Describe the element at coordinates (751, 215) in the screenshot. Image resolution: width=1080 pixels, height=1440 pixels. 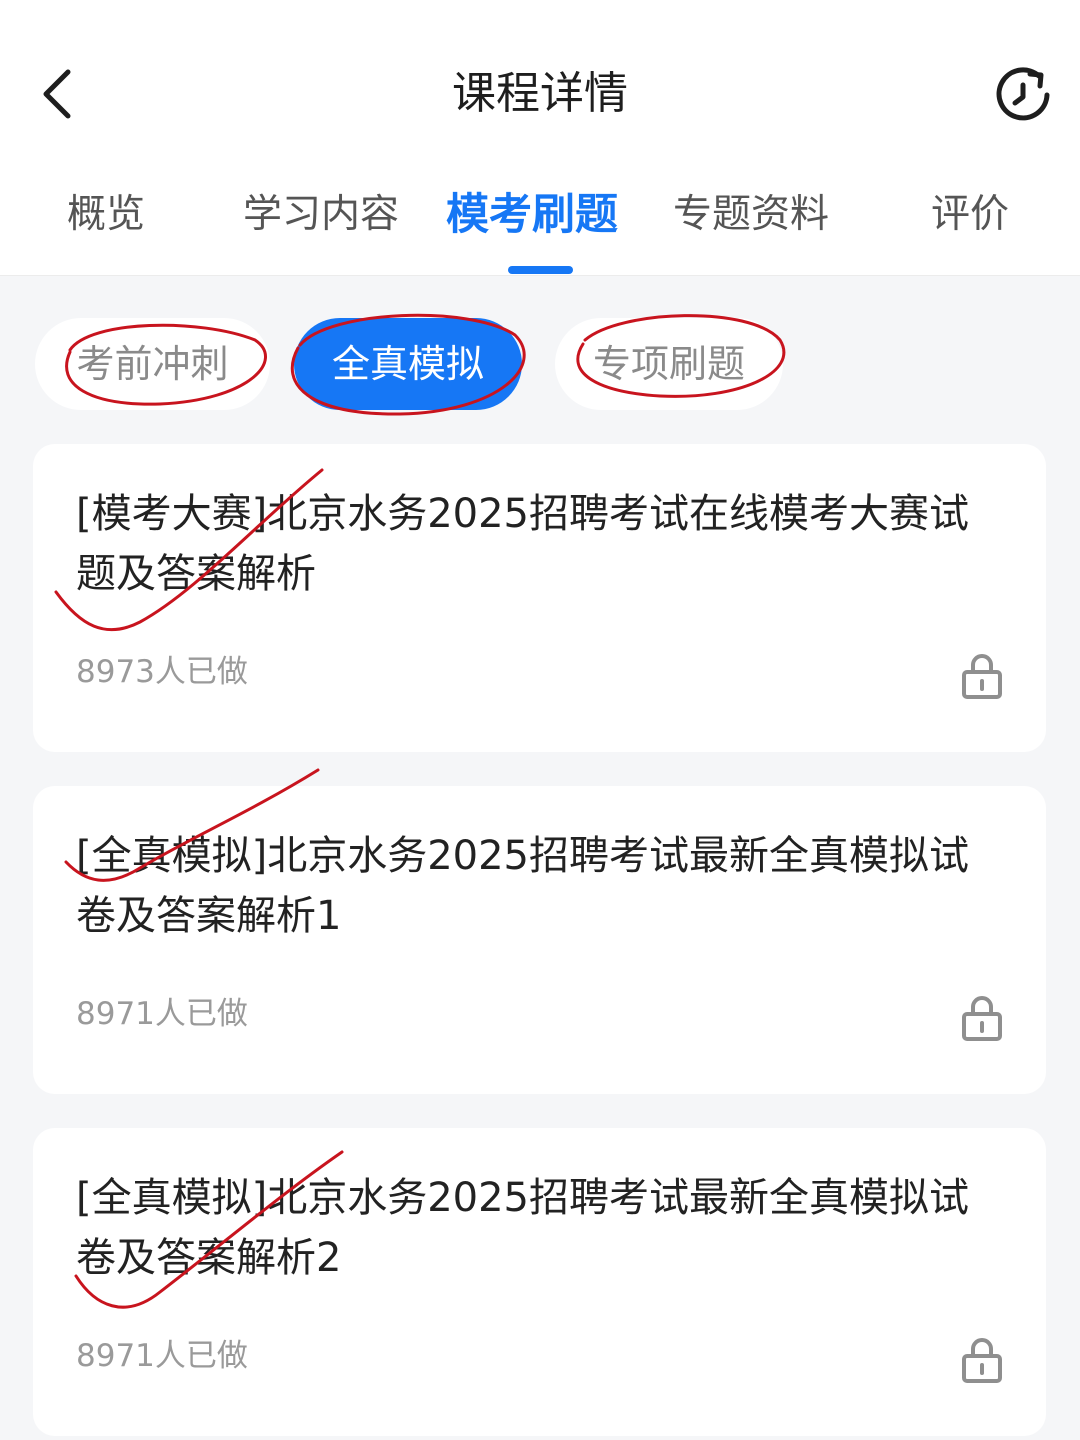
I see `tab-topic-materials: 专题资料` at that location.